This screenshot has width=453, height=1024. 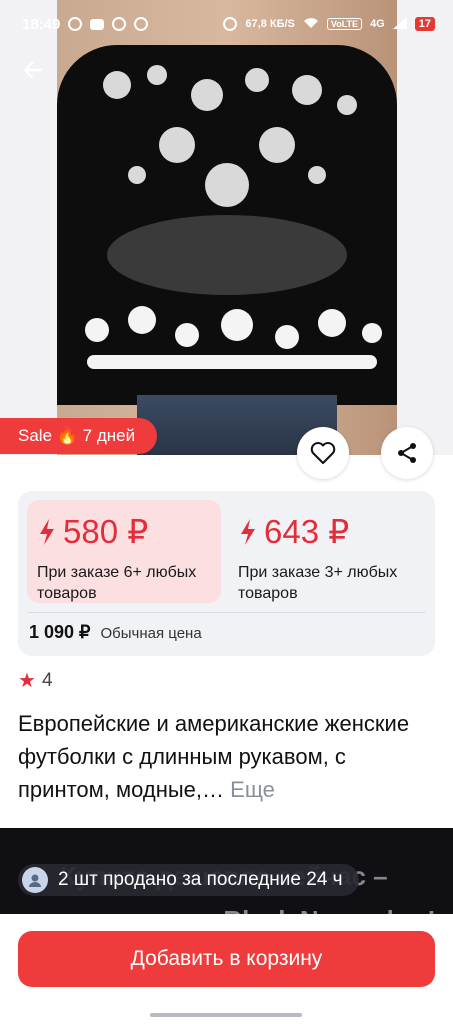 What do you see at coordinates (200, 879) in the screenshot?
I see `sold-text: 2 шт продано за последние 24 ч` at bounding box center [200, 879].